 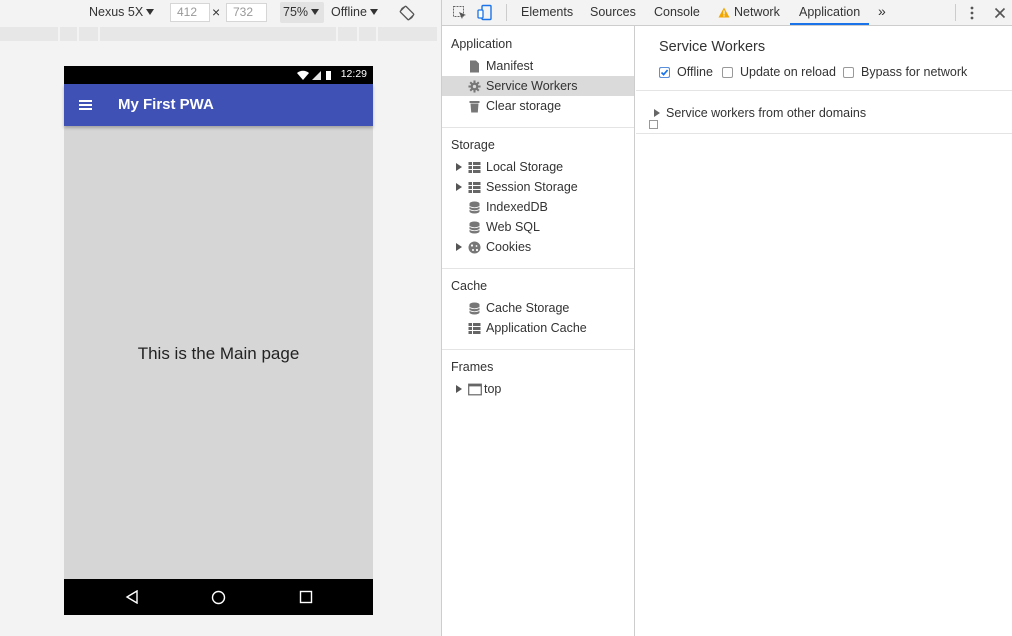 I want to click on update-on-reload-checkbox, so click(x=727, y=72).